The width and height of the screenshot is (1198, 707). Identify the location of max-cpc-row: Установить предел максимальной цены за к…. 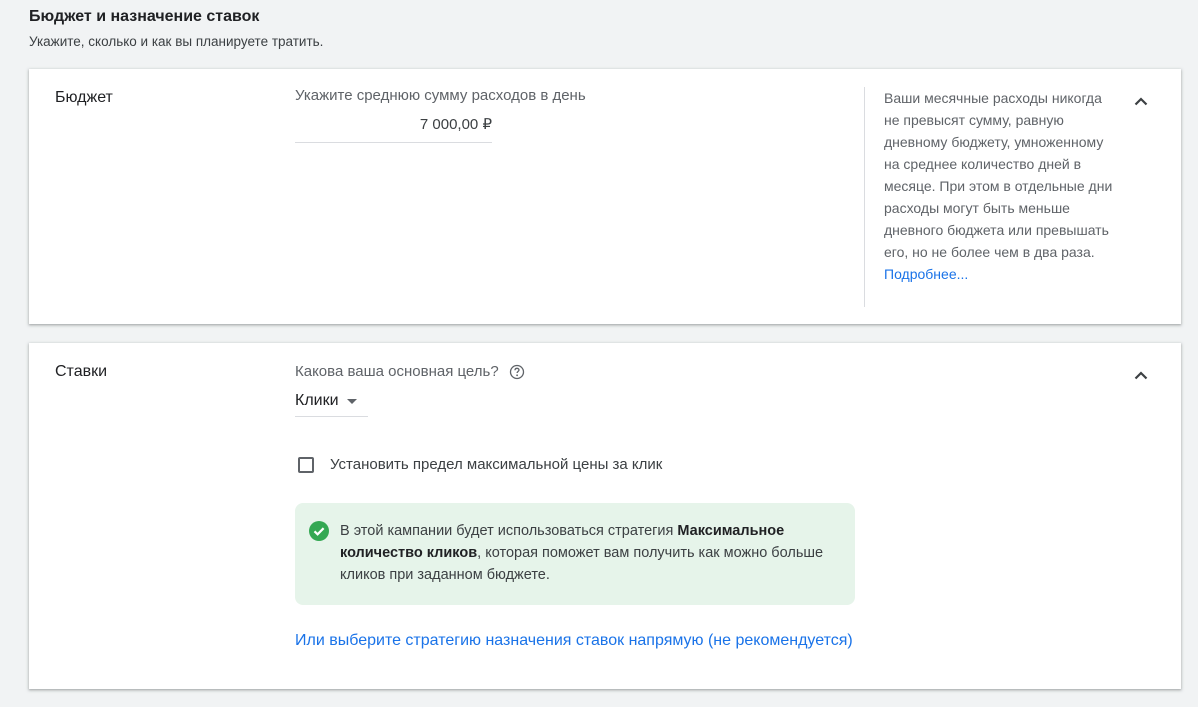
(480, 464).